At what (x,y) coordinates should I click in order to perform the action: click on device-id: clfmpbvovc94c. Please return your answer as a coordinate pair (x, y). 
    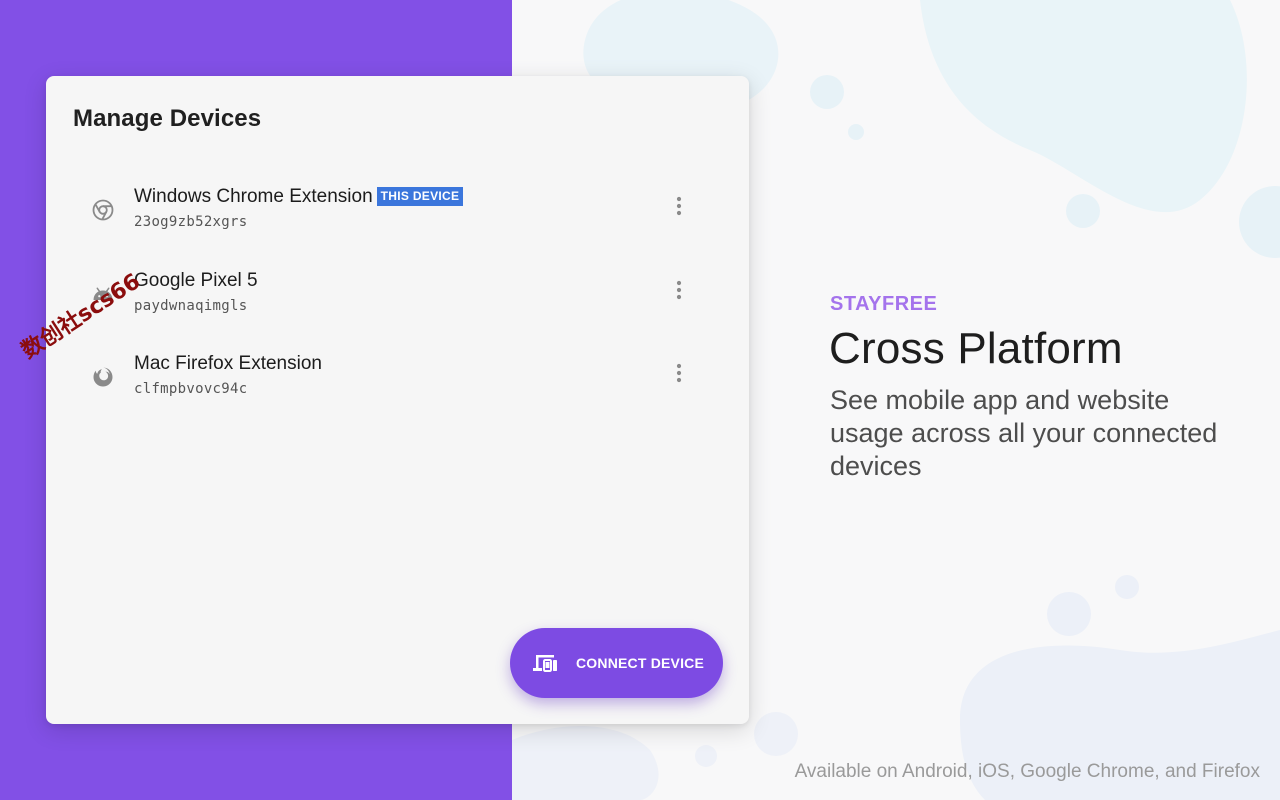
    Looking at the image, I should click on (191, 389).